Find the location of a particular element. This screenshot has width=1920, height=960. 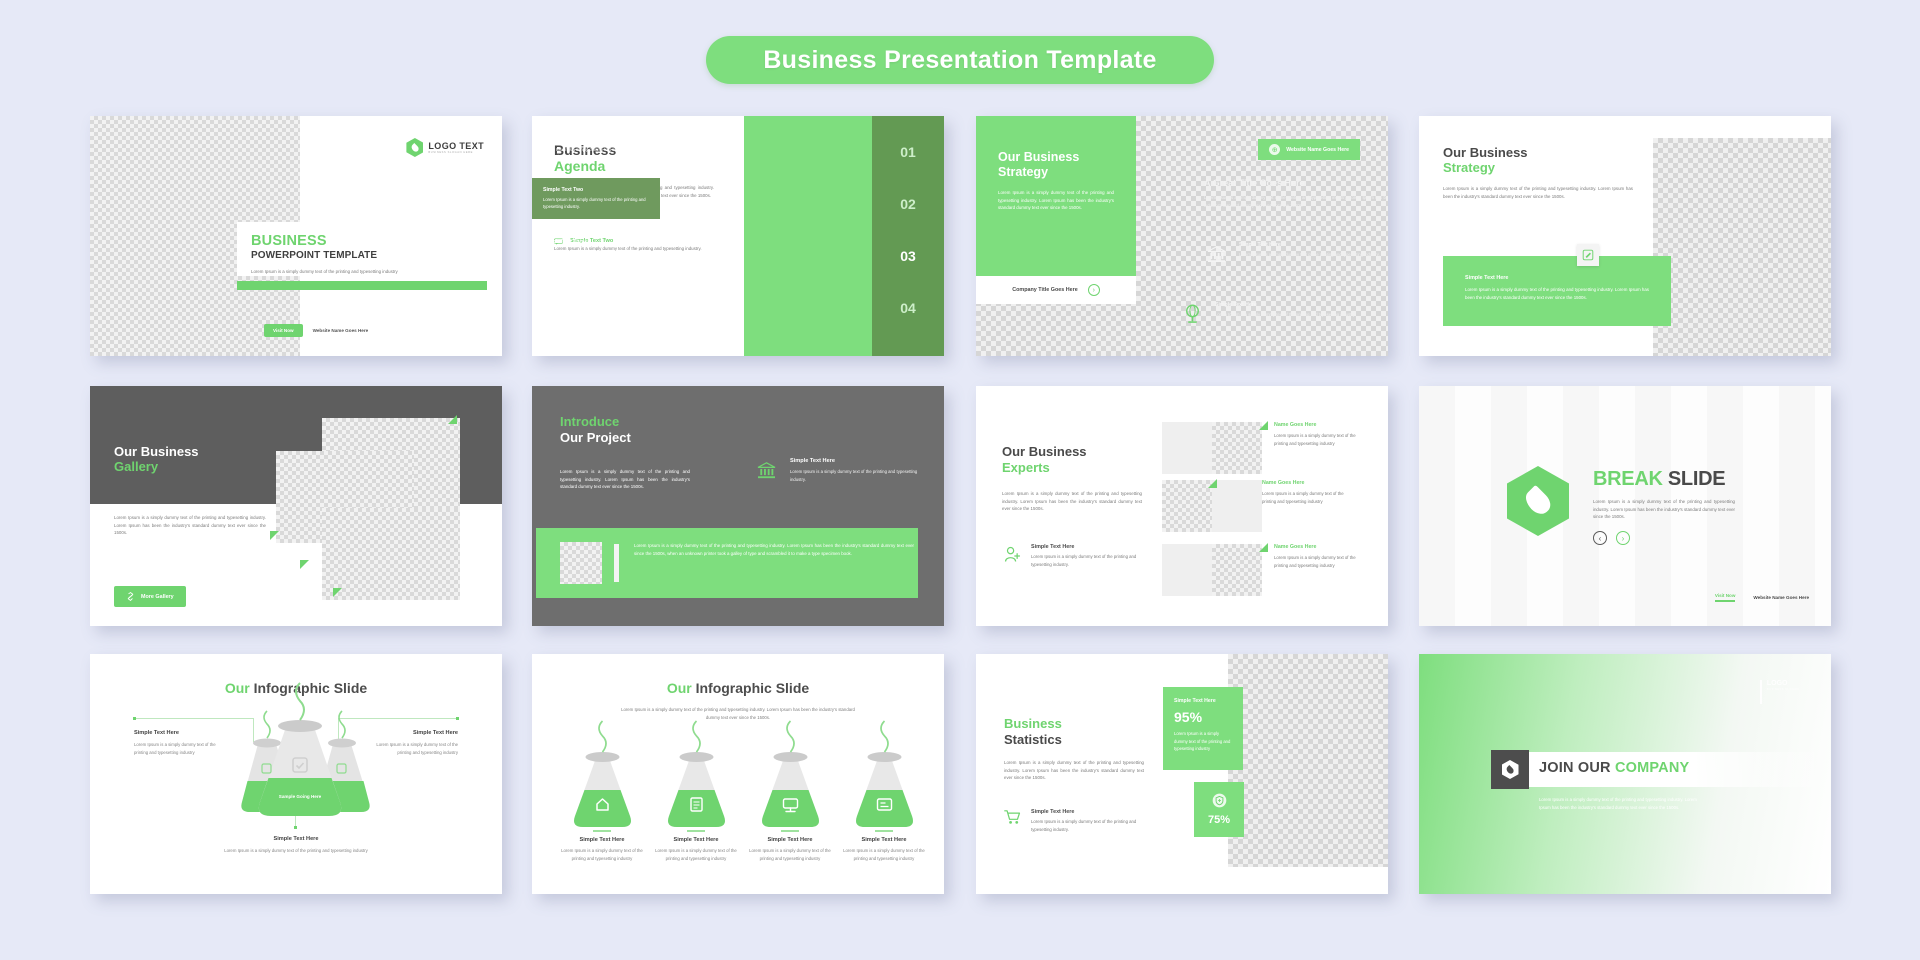

break-title: BREAK SLIDE is located at coordinates (1659, 479).